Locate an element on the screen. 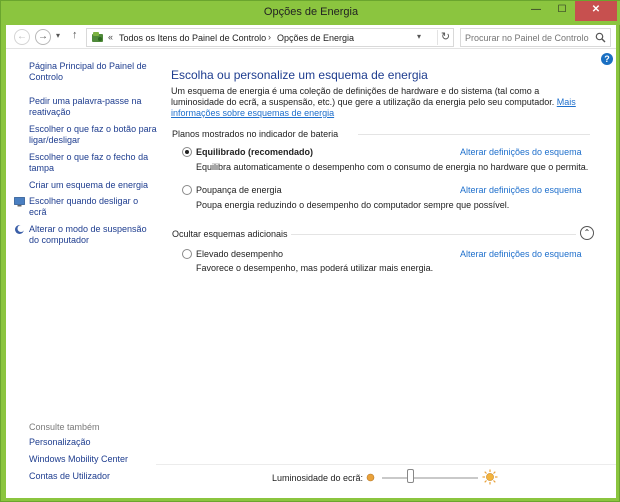 This screenshot has height=502, width=620. address-dropdown-icon: ▾ is located at coordinates (419, 36).